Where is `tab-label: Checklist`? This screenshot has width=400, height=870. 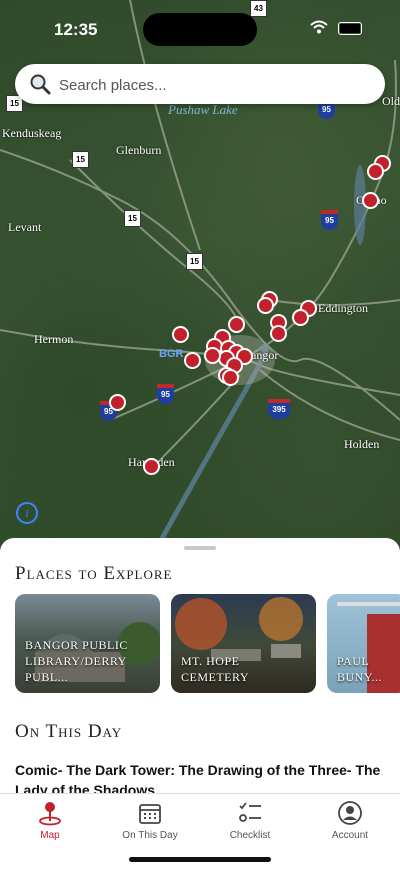 tab-label: Checklist is located at coordinates (250, 835).